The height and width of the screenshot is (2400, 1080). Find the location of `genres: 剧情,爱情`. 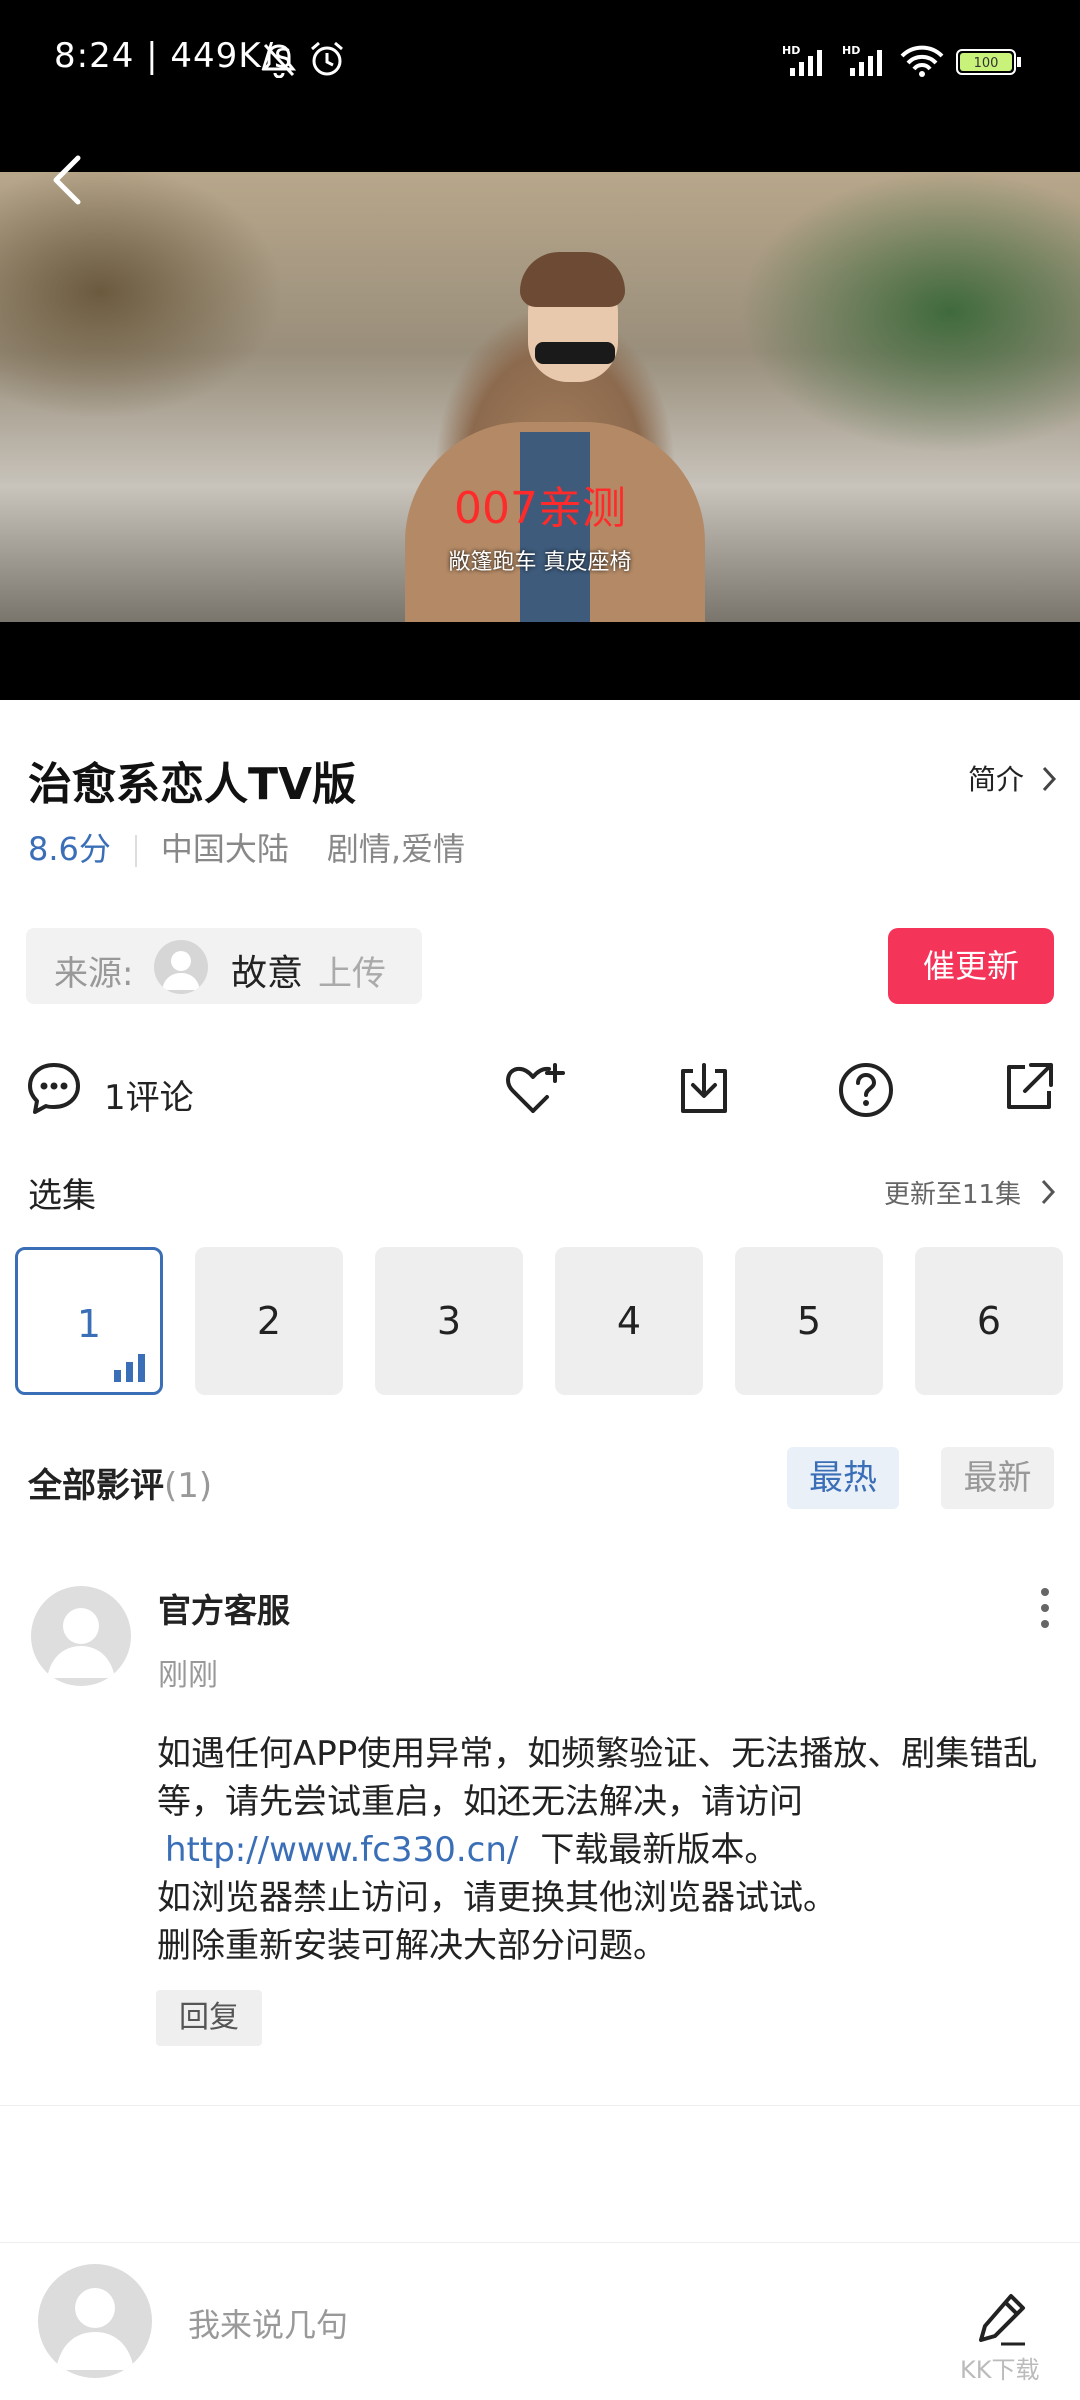

genres: 剧情,爱情 is located at coordinates (396, 849).